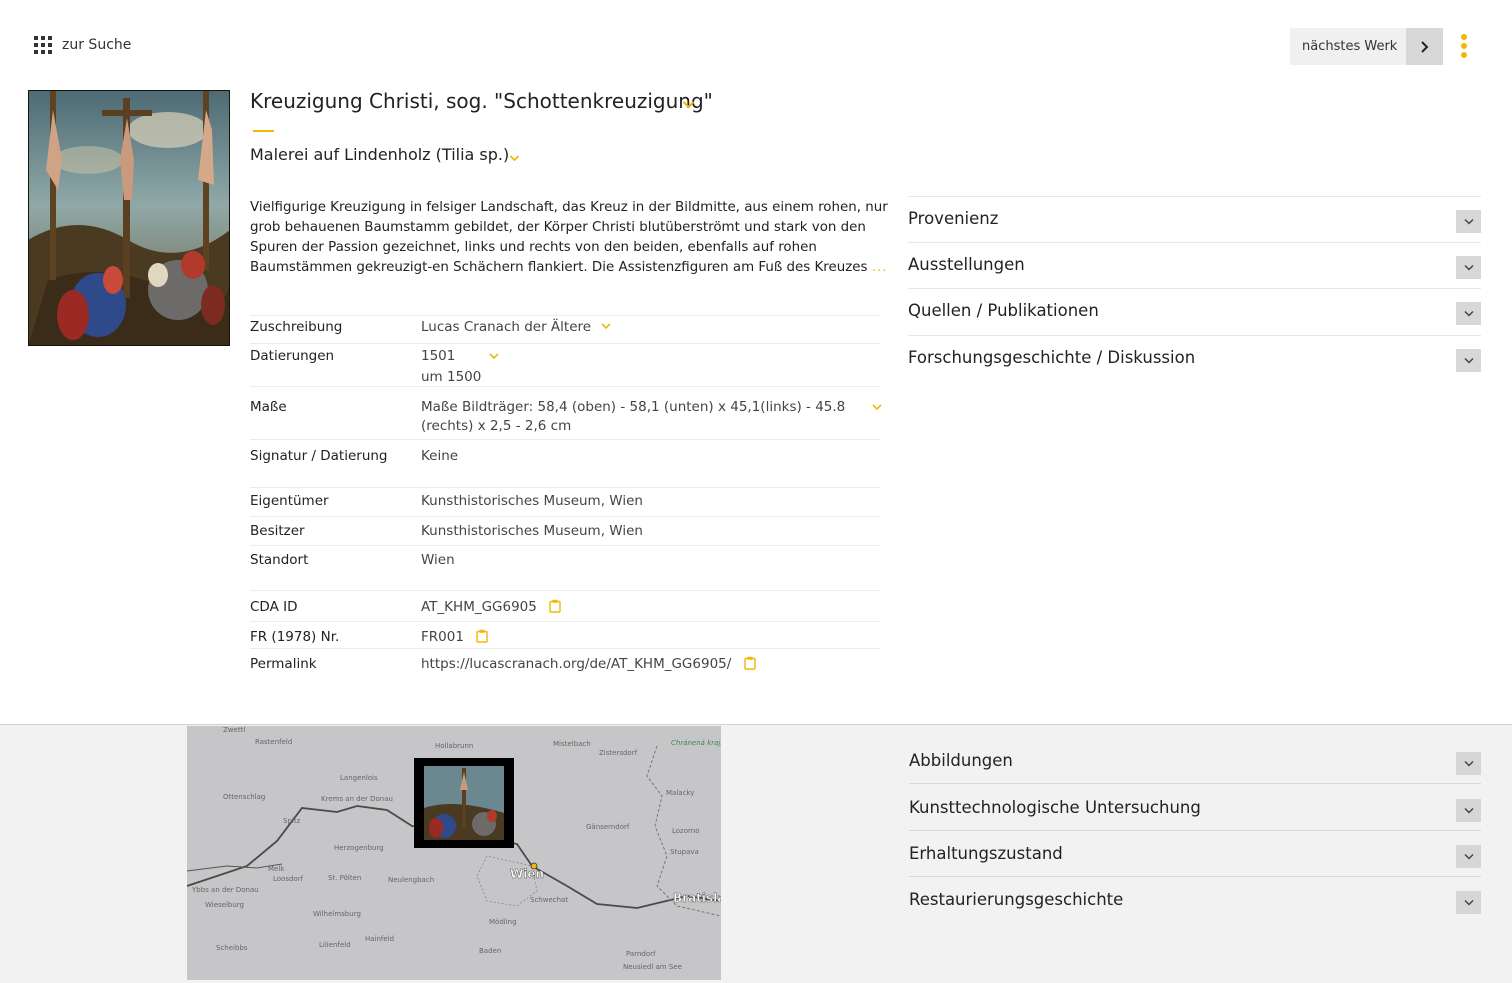  I want to click on accordion-restaurierung: Restaurierungsgeschichte, so click(1195, 899).